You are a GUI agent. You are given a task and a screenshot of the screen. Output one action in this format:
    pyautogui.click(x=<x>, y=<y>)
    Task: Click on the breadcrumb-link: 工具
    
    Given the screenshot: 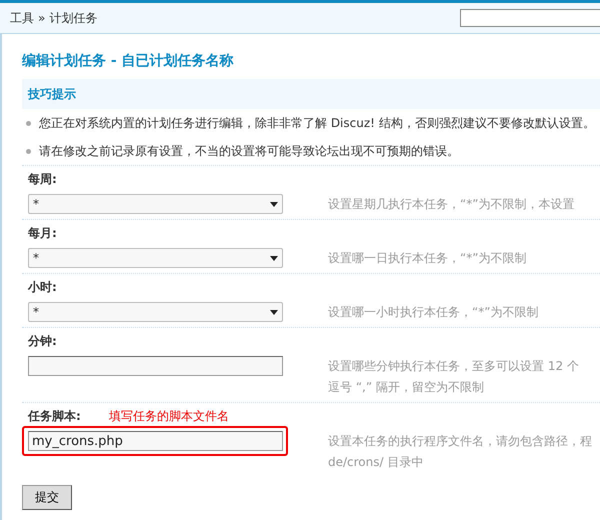 What is the action you would take?
    pyautogui.click(x=22, y=18)
    